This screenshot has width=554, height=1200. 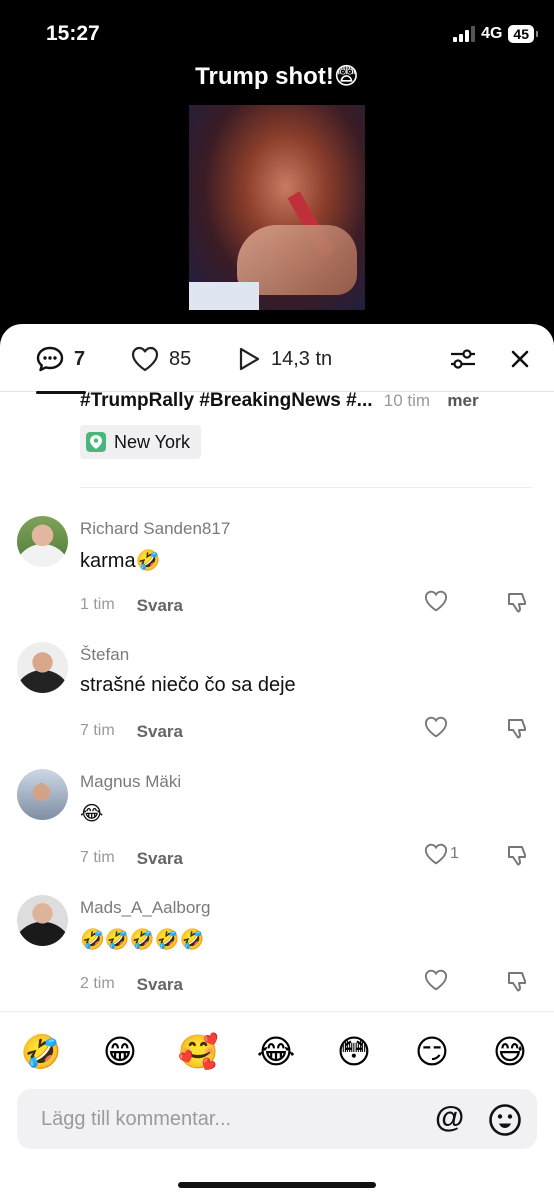 I want to click on emoji-button: 😂, so click(x=276, y=1052).